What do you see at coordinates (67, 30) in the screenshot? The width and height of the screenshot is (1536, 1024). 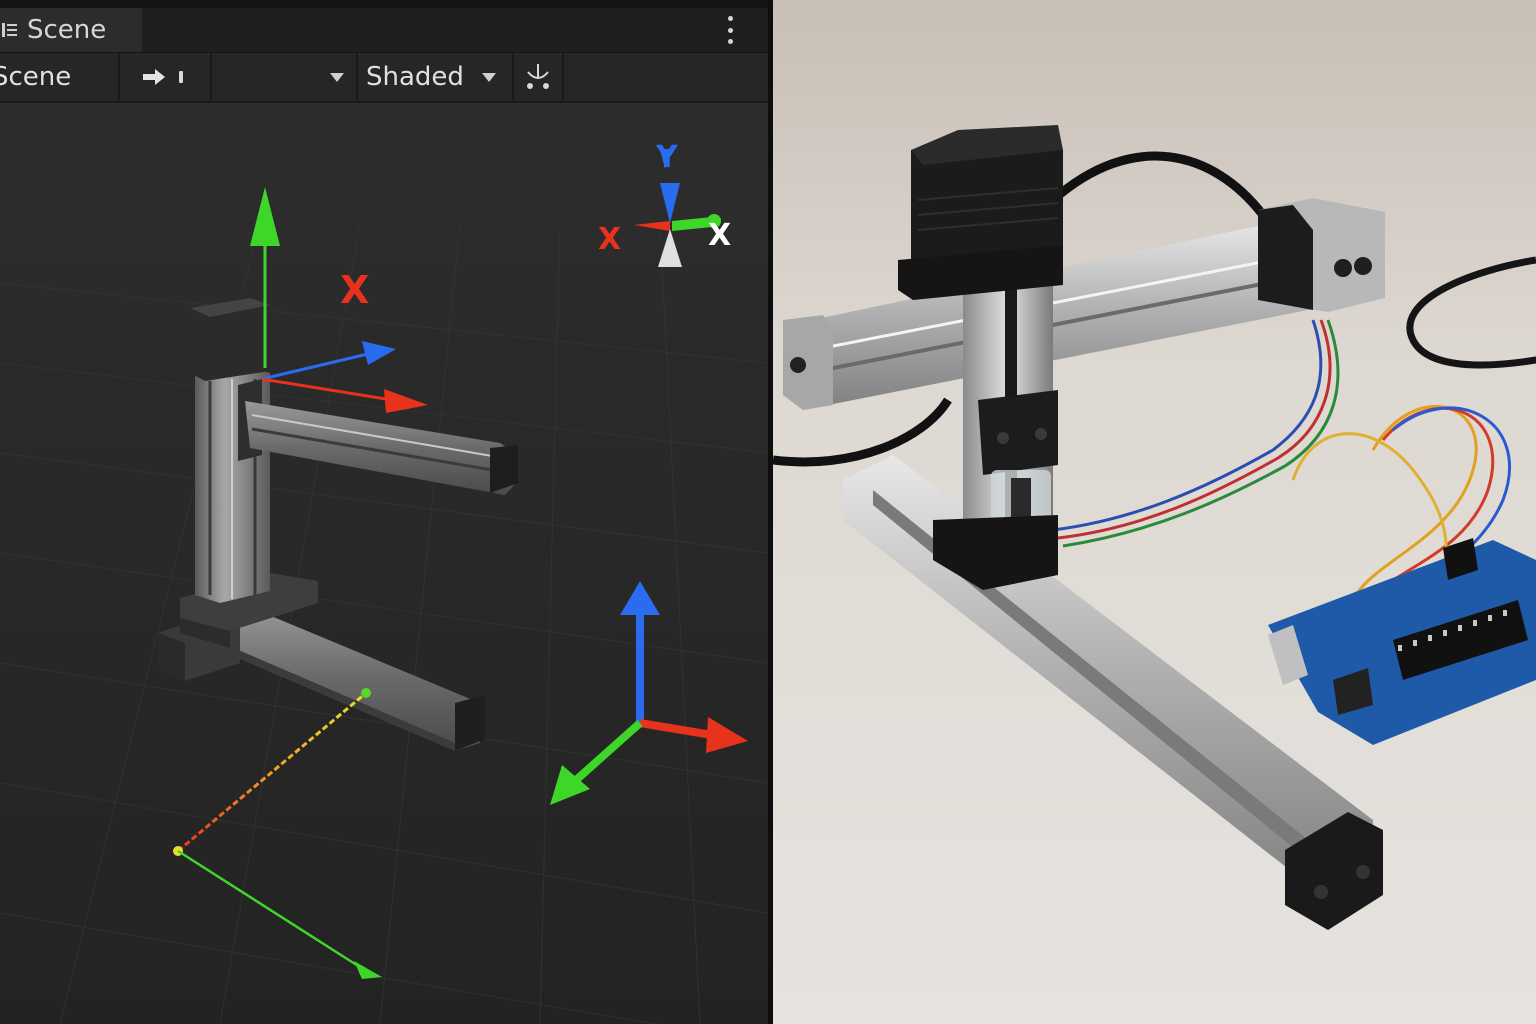 I see `tab-scene-label: Scene` at bounding box center [67, 30].